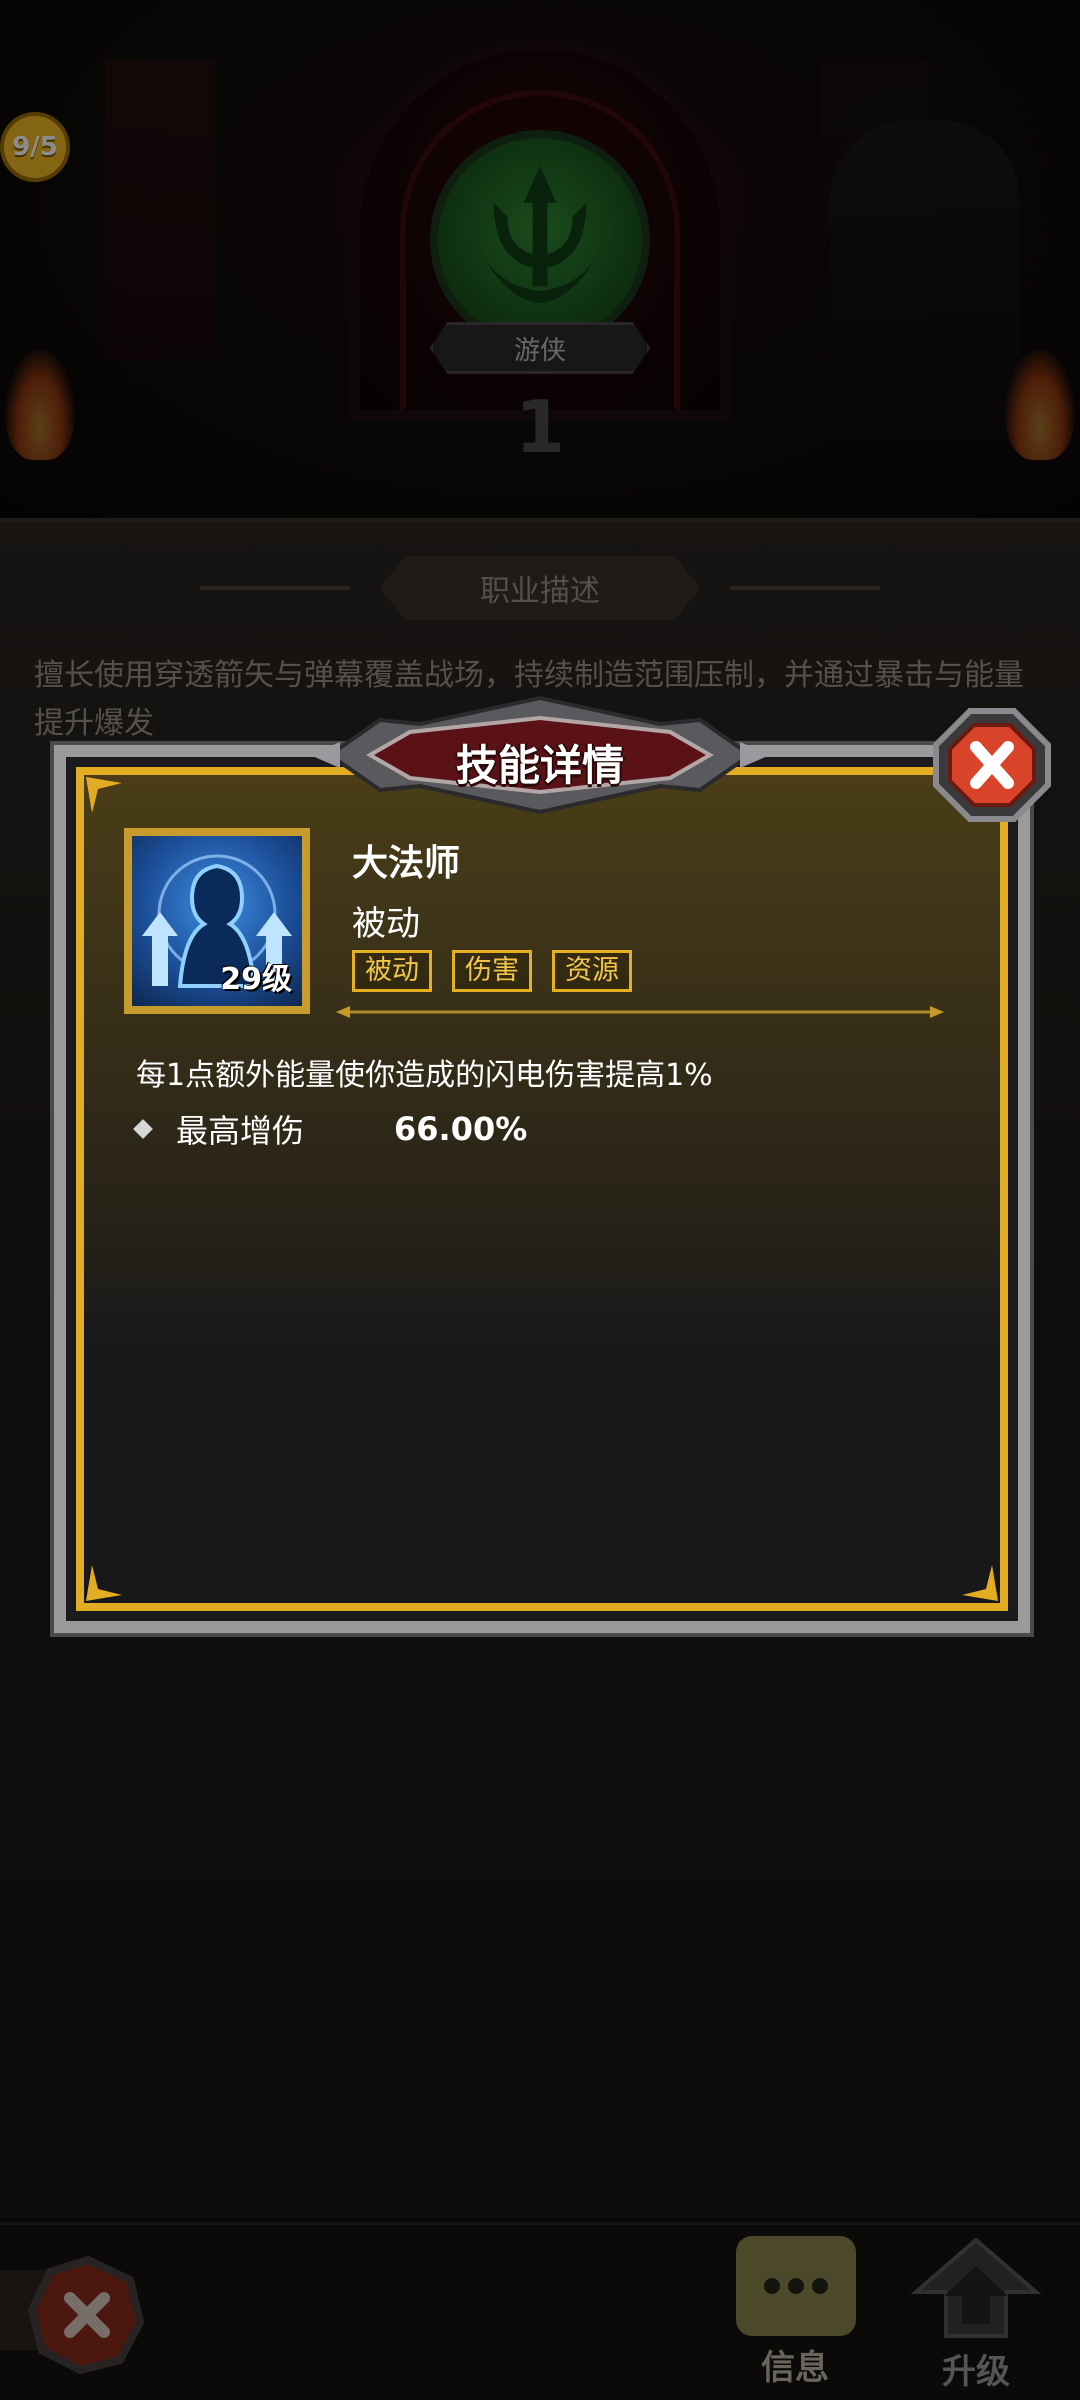 The height and width of the screenshot is (2400, 1080). I want to click on stat-value: 66.00%, so click(461, 1129).